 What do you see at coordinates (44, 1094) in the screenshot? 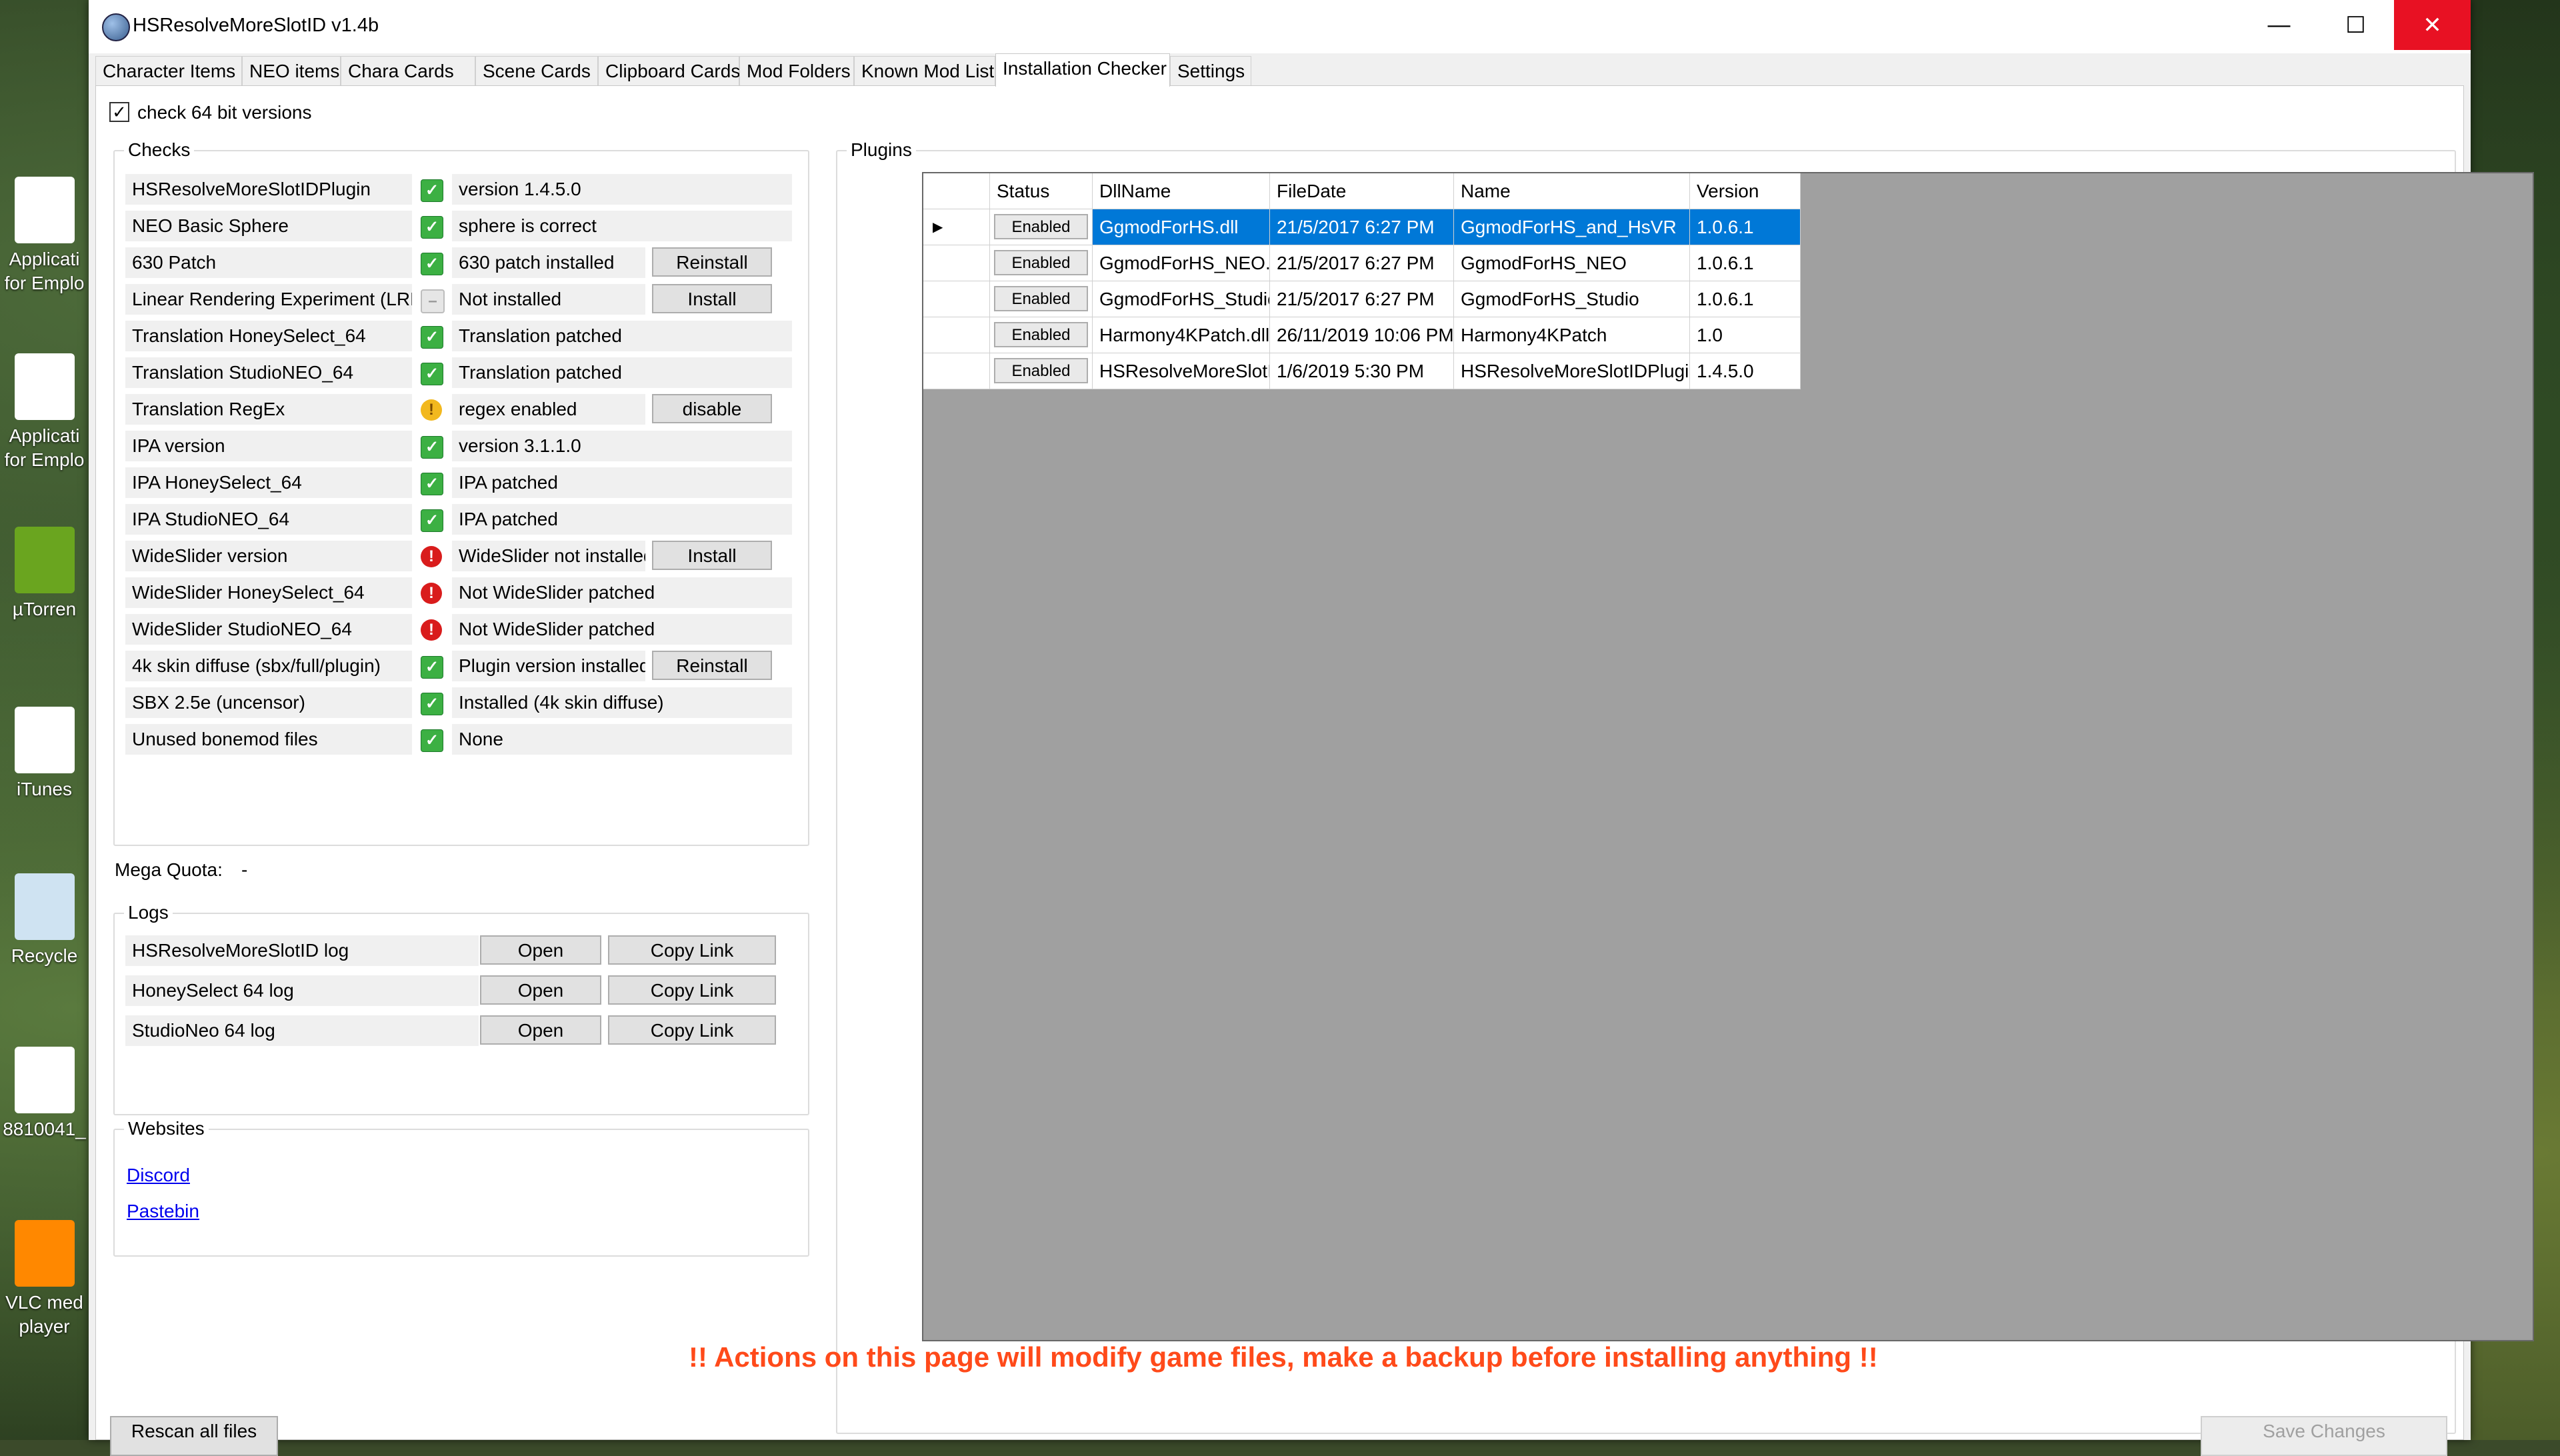
I see `desktop-icon: 8810041_` at bounding box center [44, 1094].